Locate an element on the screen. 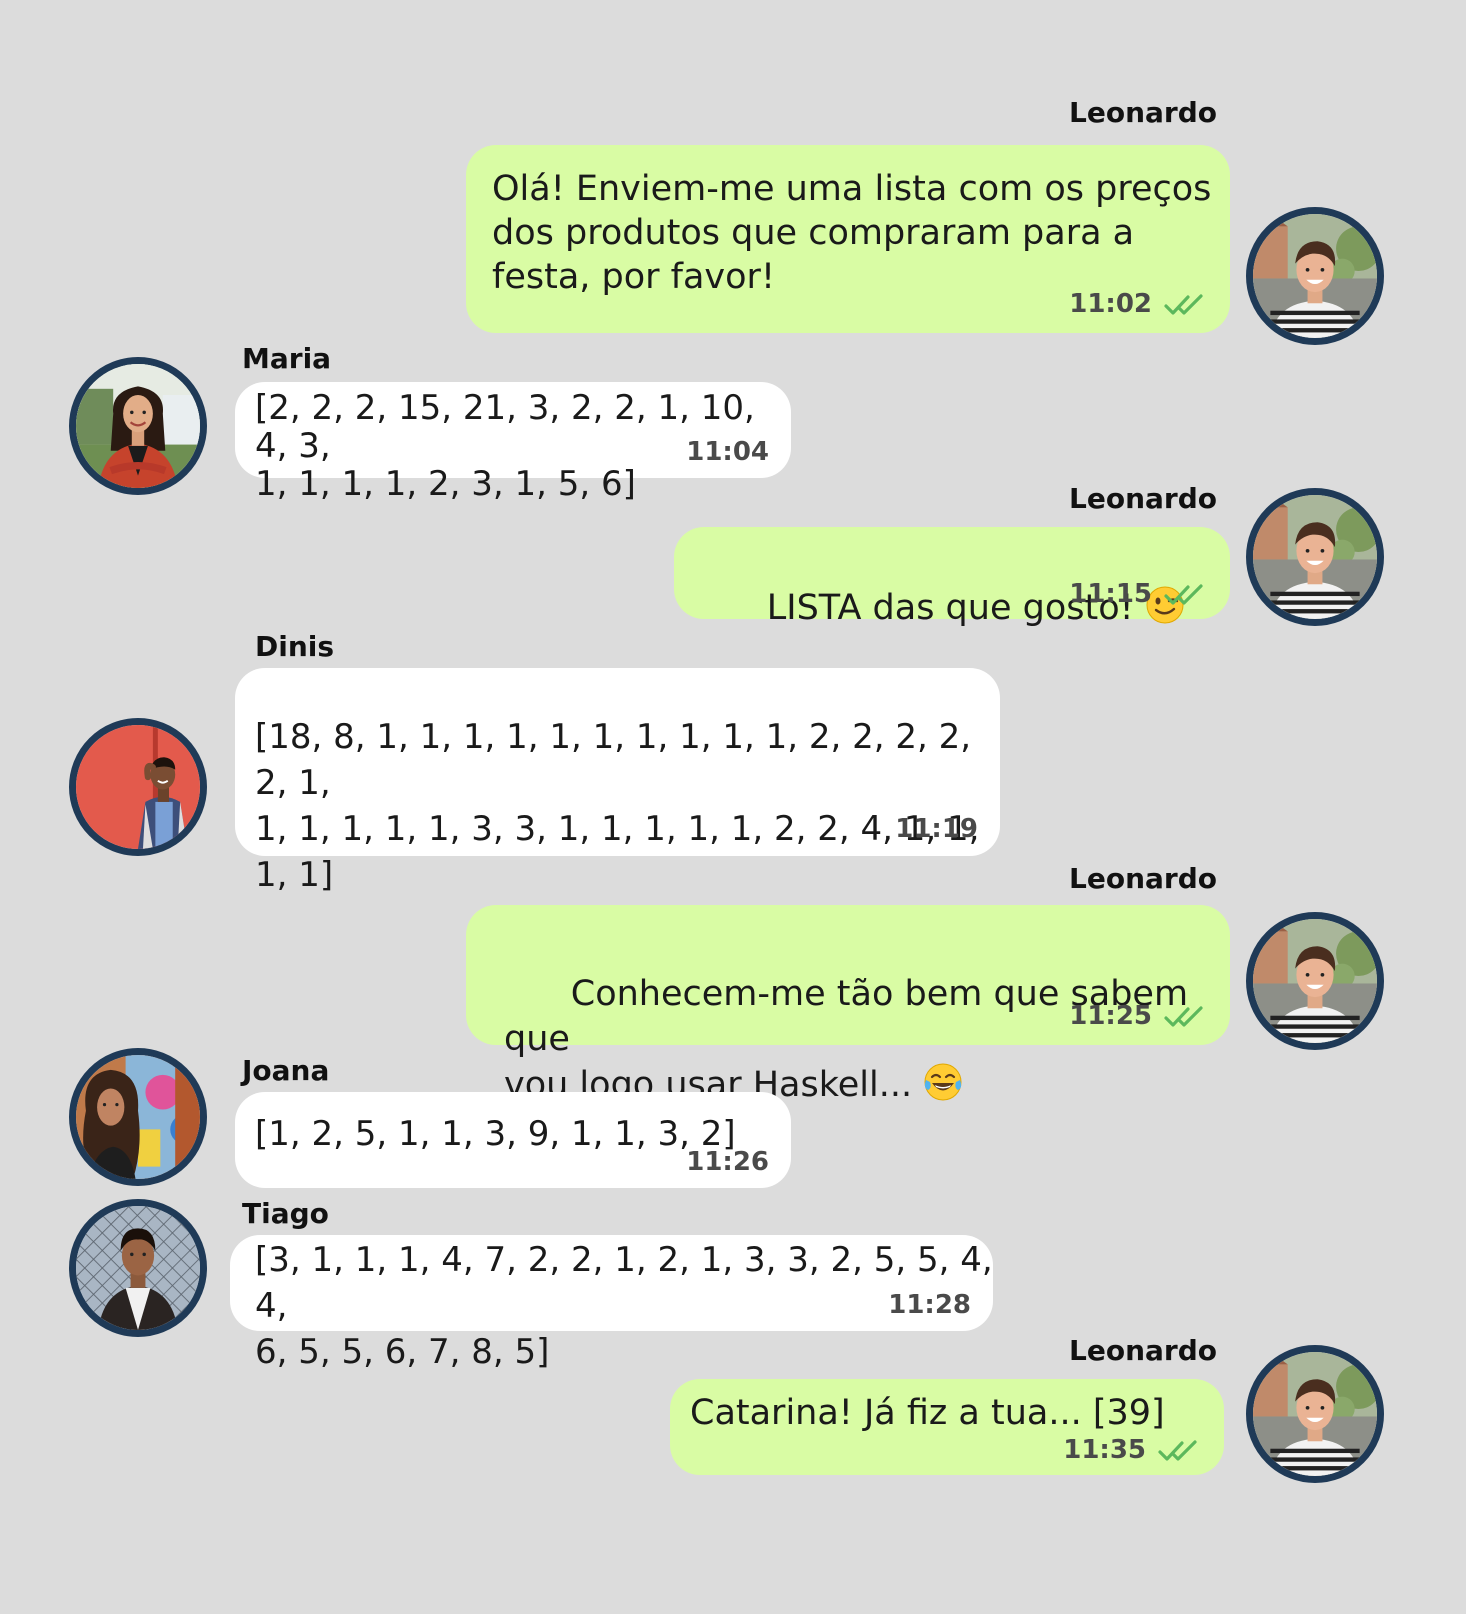 This screenshot has height=1614, width=1466. message-time: 11:19 is located at coordinates (936, 829).